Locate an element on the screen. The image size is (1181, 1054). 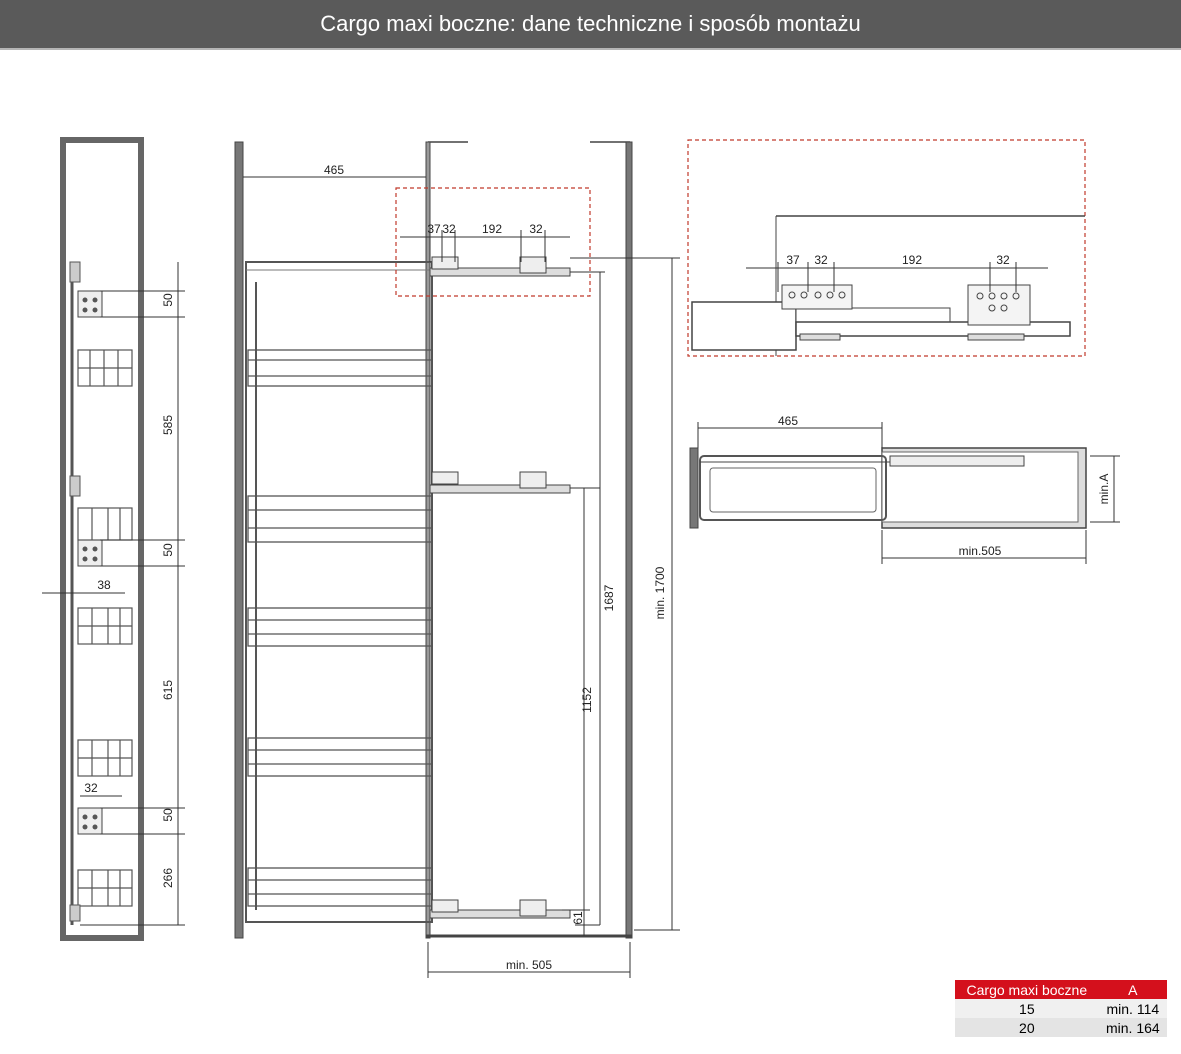
top-dim-min-505: min.505 is located at coordinates (980, 551).